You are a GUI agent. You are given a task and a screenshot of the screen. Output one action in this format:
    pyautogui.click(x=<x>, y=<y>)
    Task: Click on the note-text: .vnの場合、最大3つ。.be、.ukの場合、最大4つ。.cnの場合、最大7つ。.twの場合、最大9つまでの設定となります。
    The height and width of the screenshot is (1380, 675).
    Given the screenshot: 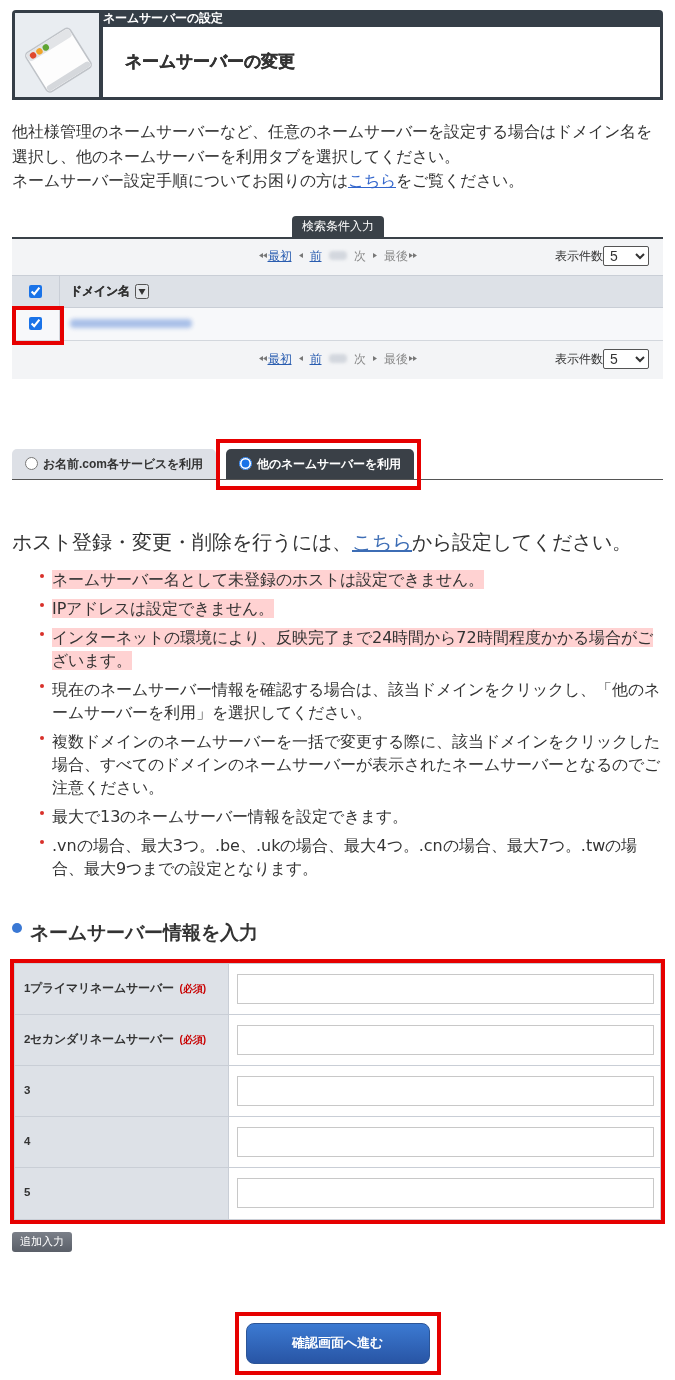 What is the action you would take?
    pyautogui.click(x=345, y=857)
    